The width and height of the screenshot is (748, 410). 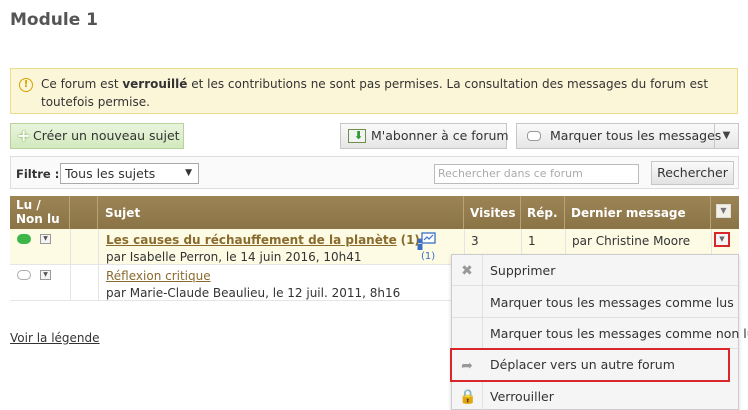 What do you see at coordinates (596, 270) in the screenshot?
I see `menu-item-delete: ✖ Supprimer` at bounding box center [596, 270].